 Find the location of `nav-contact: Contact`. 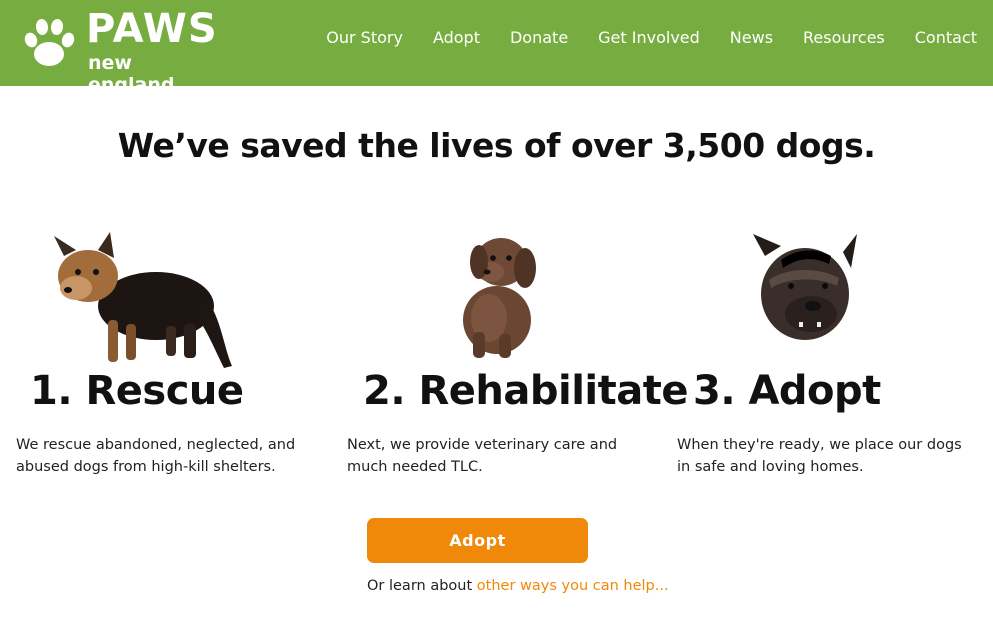

nav-contact: Contact is located at coordinates (946, 38).